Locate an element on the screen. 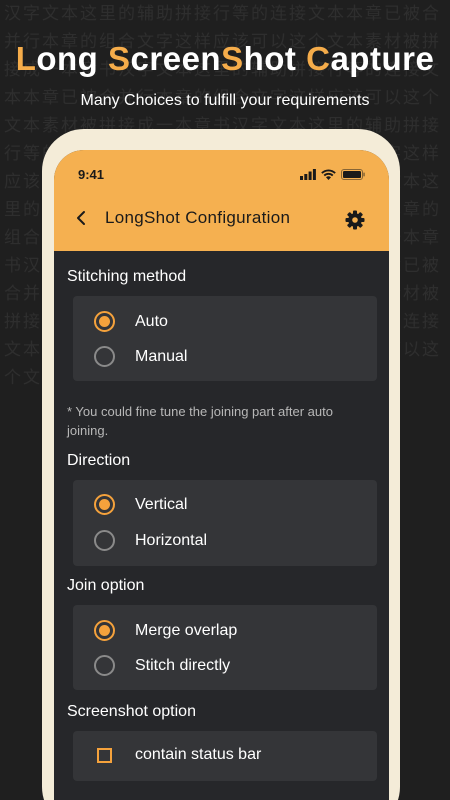  page-title: LongShot Configuration is located at coordinates (198, 217).